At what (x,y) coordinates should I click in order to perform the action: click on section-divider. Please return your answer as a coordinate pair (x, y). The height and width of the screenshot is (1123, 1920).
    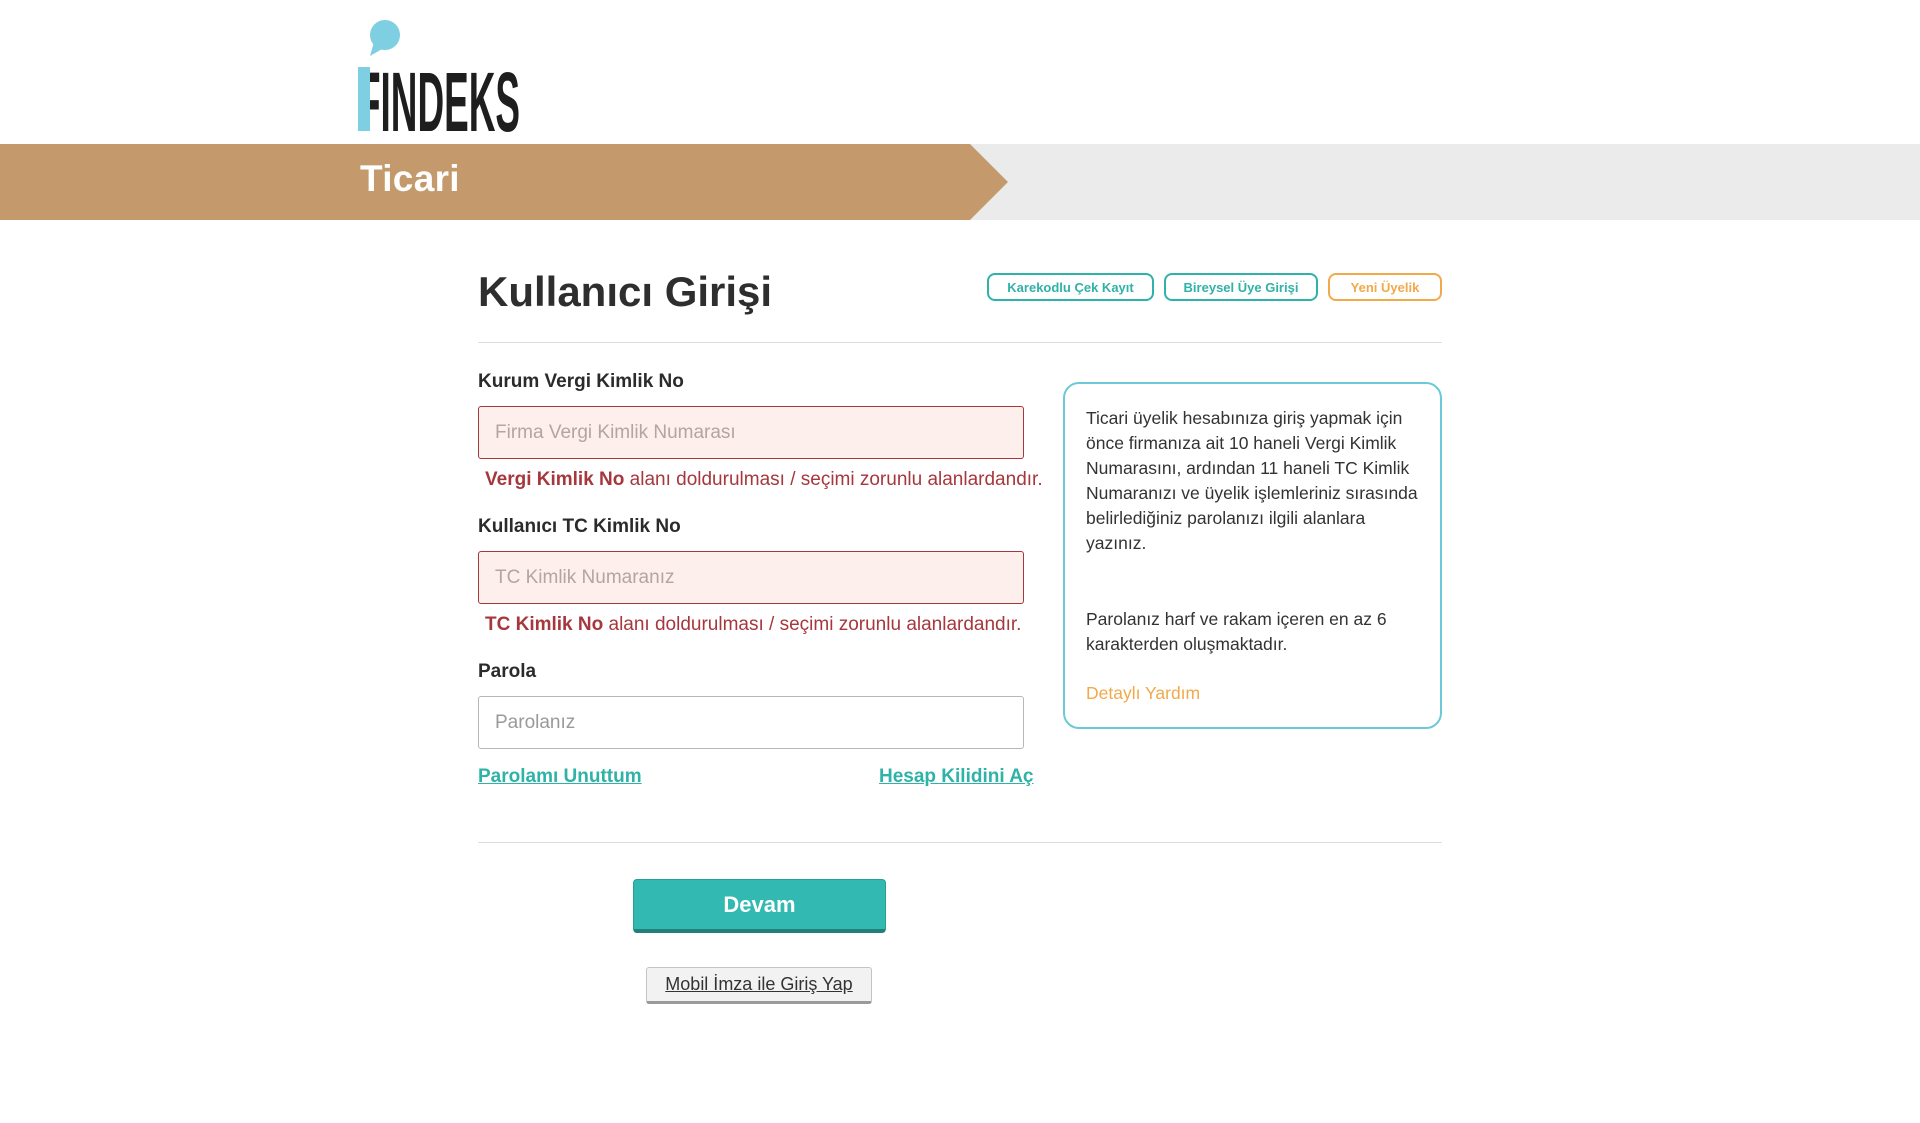
    Looking at the image, I should click on (960, 342).